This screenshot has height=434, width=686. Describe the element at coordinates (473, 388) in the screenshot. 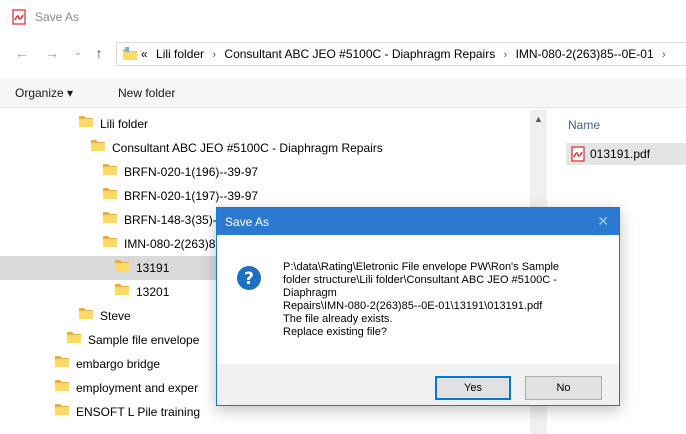

I see `yes-button: Yes` at that location.